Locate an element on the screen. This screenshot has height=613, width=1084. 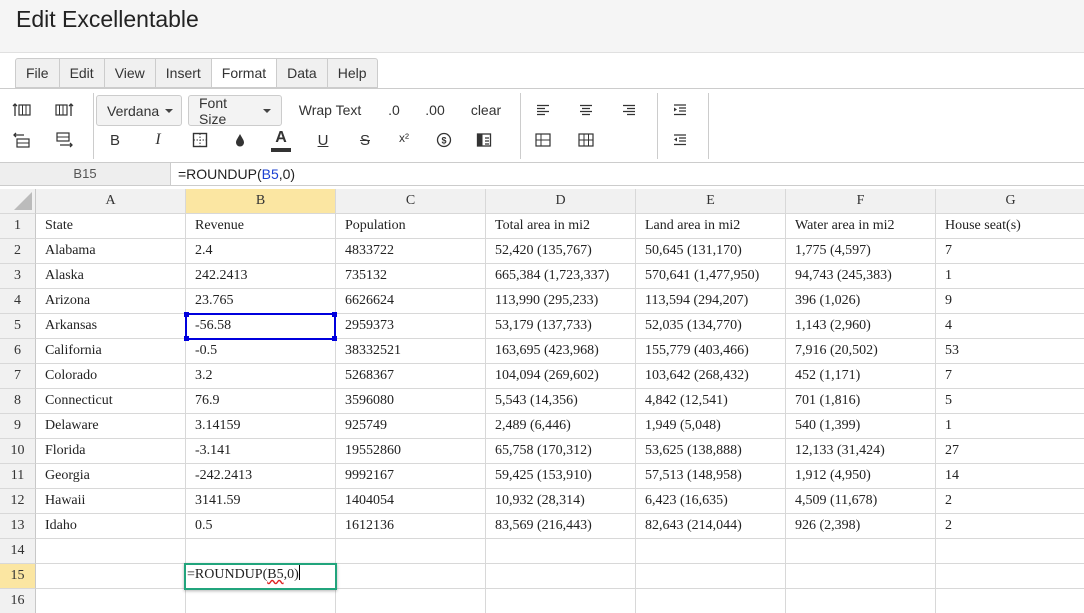
cell-c11: 9992167 is located at coordinates (411, 476).